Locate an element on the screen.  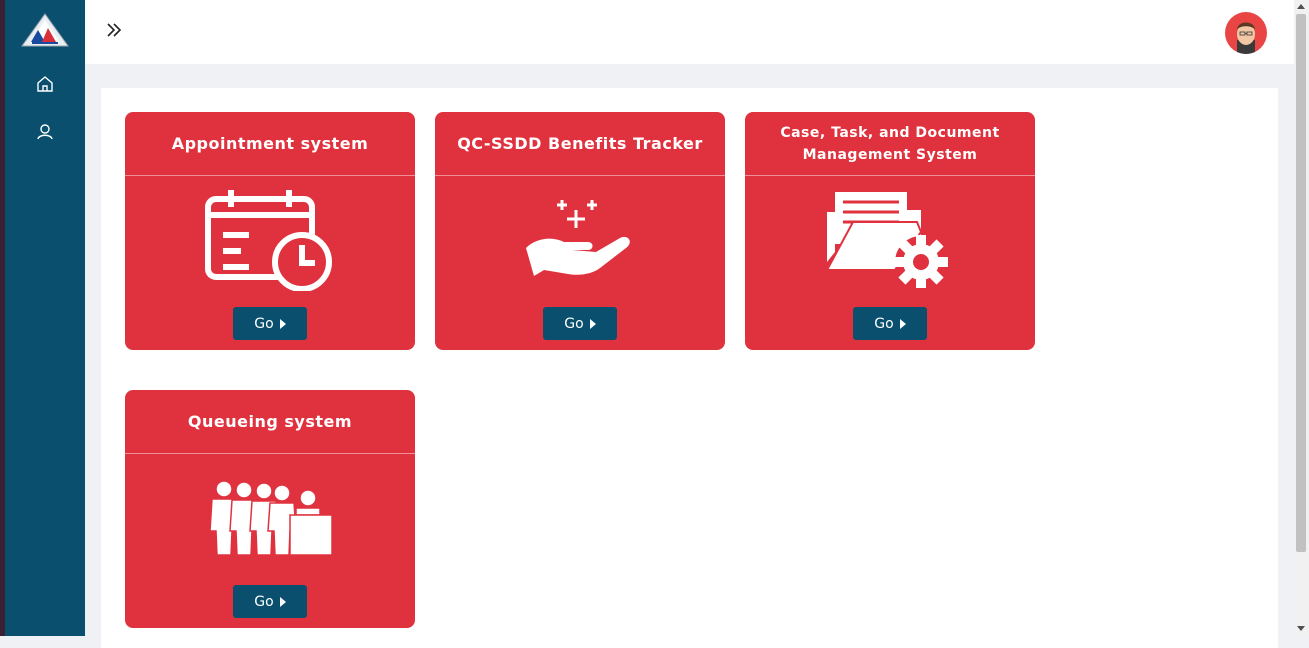
user-icon is located at coordinates (45, 132).